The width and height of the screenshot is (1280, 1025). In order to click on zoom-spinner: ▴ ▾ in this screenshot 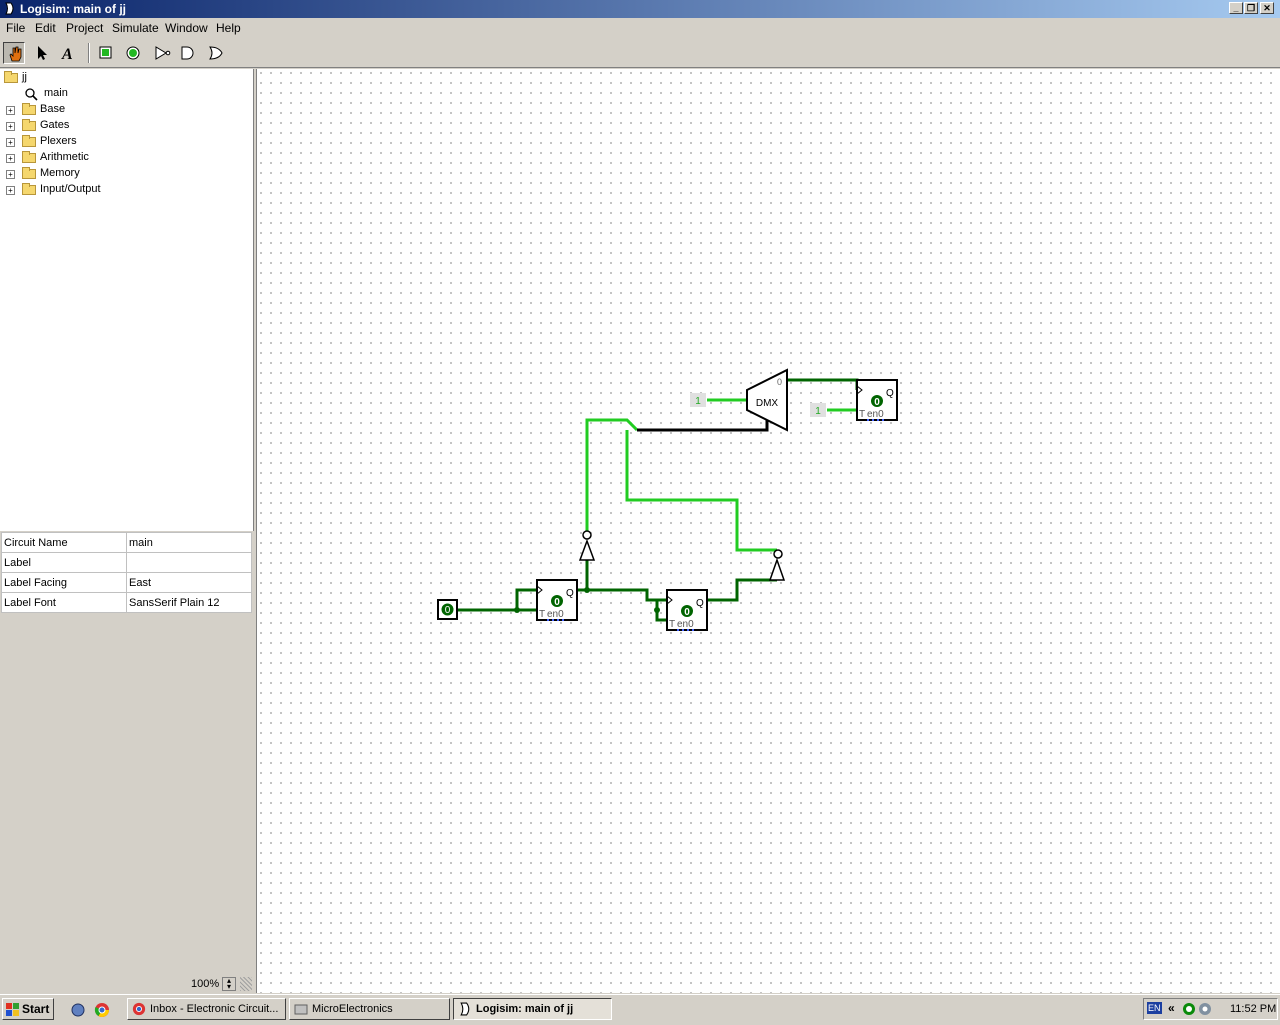, I will do `click(229, 984)`.